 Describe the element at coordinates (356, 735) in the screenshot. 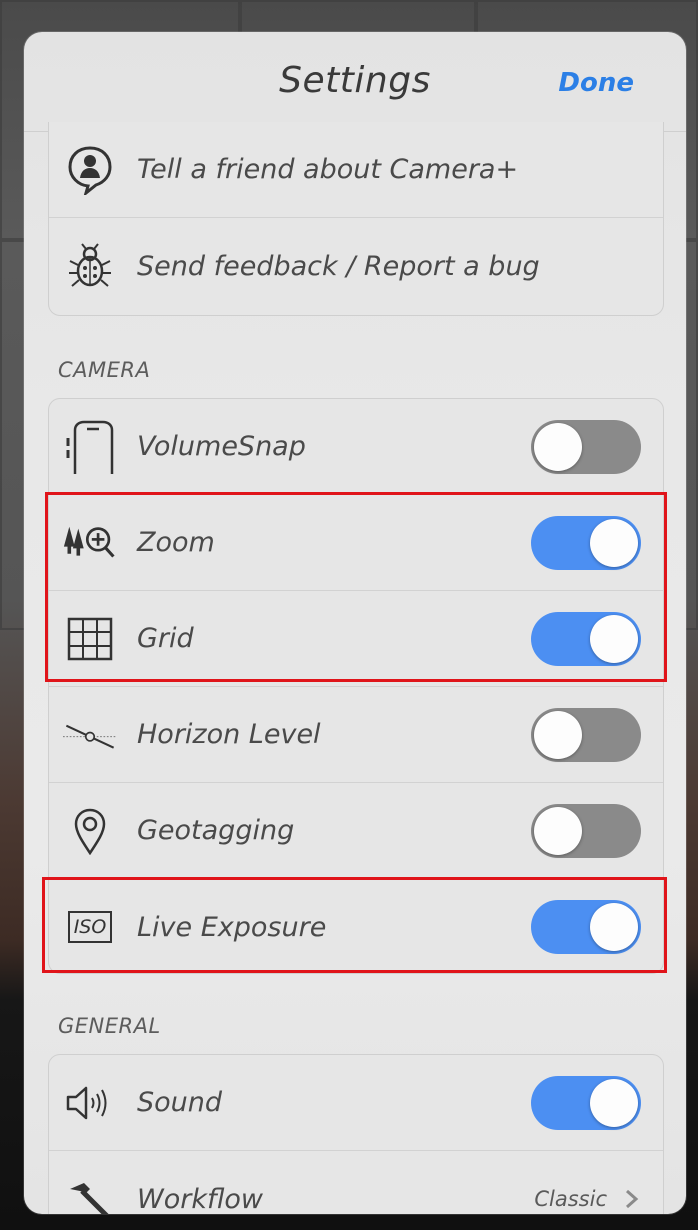

I see `horizon-level-row: Horizon Level` at that location.